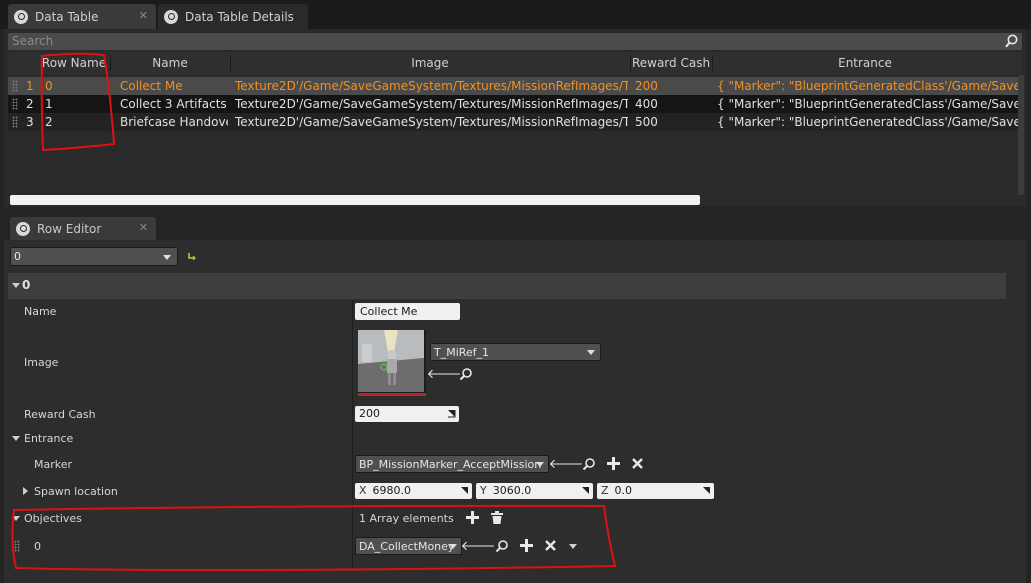  Describe the element at coordinates (78, 102) in the screenshot. I see `red-annotation-row-name` at that location.